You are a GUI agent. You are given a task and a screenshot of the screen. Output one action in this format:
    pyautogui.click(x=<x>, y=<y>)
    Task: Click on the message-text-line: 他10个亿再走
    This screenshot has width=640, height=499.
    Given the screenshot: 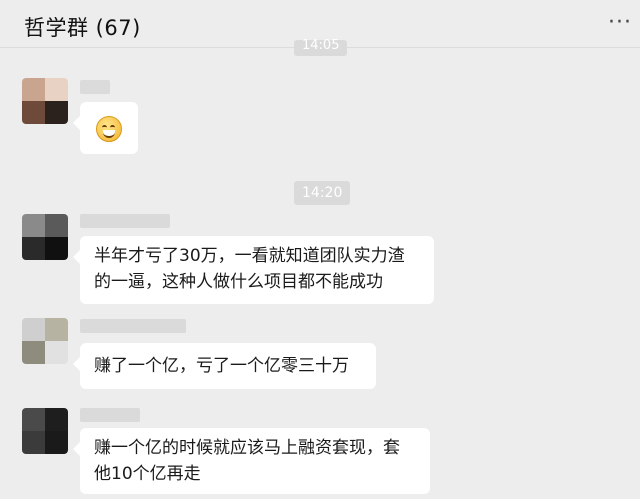 What is the action you would take?
    pyautogui.click(x=147, y=474)
    